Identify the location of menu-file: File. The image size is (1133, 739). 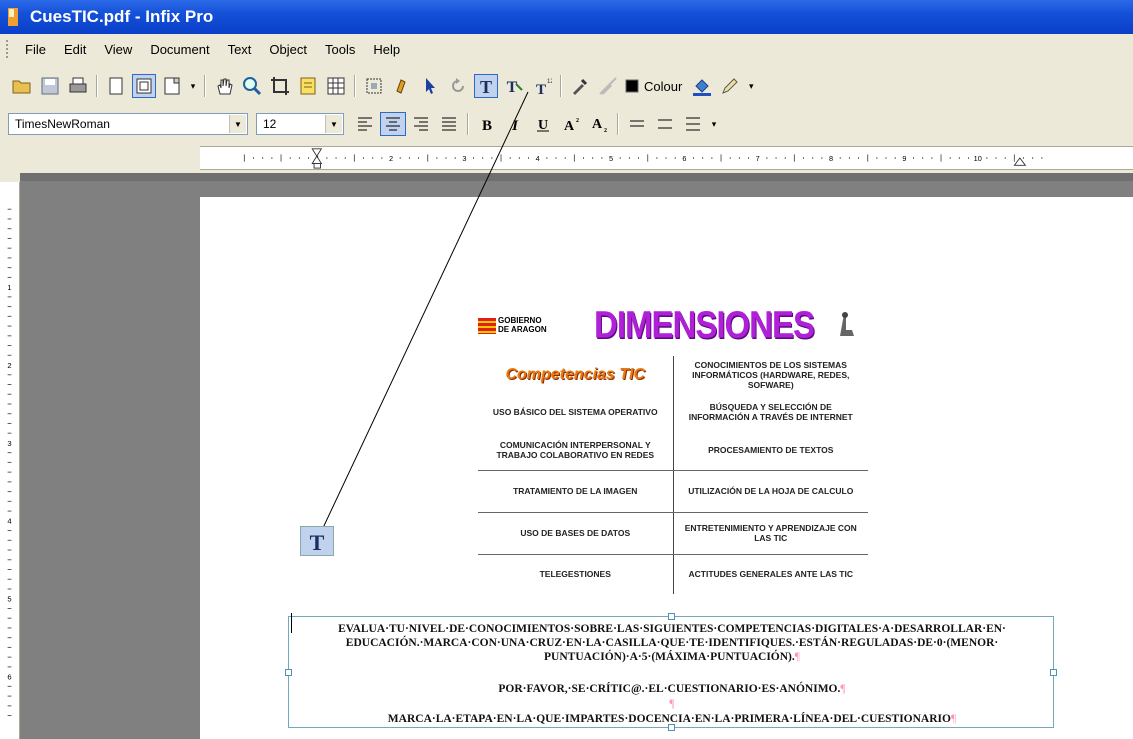
(35, 49).